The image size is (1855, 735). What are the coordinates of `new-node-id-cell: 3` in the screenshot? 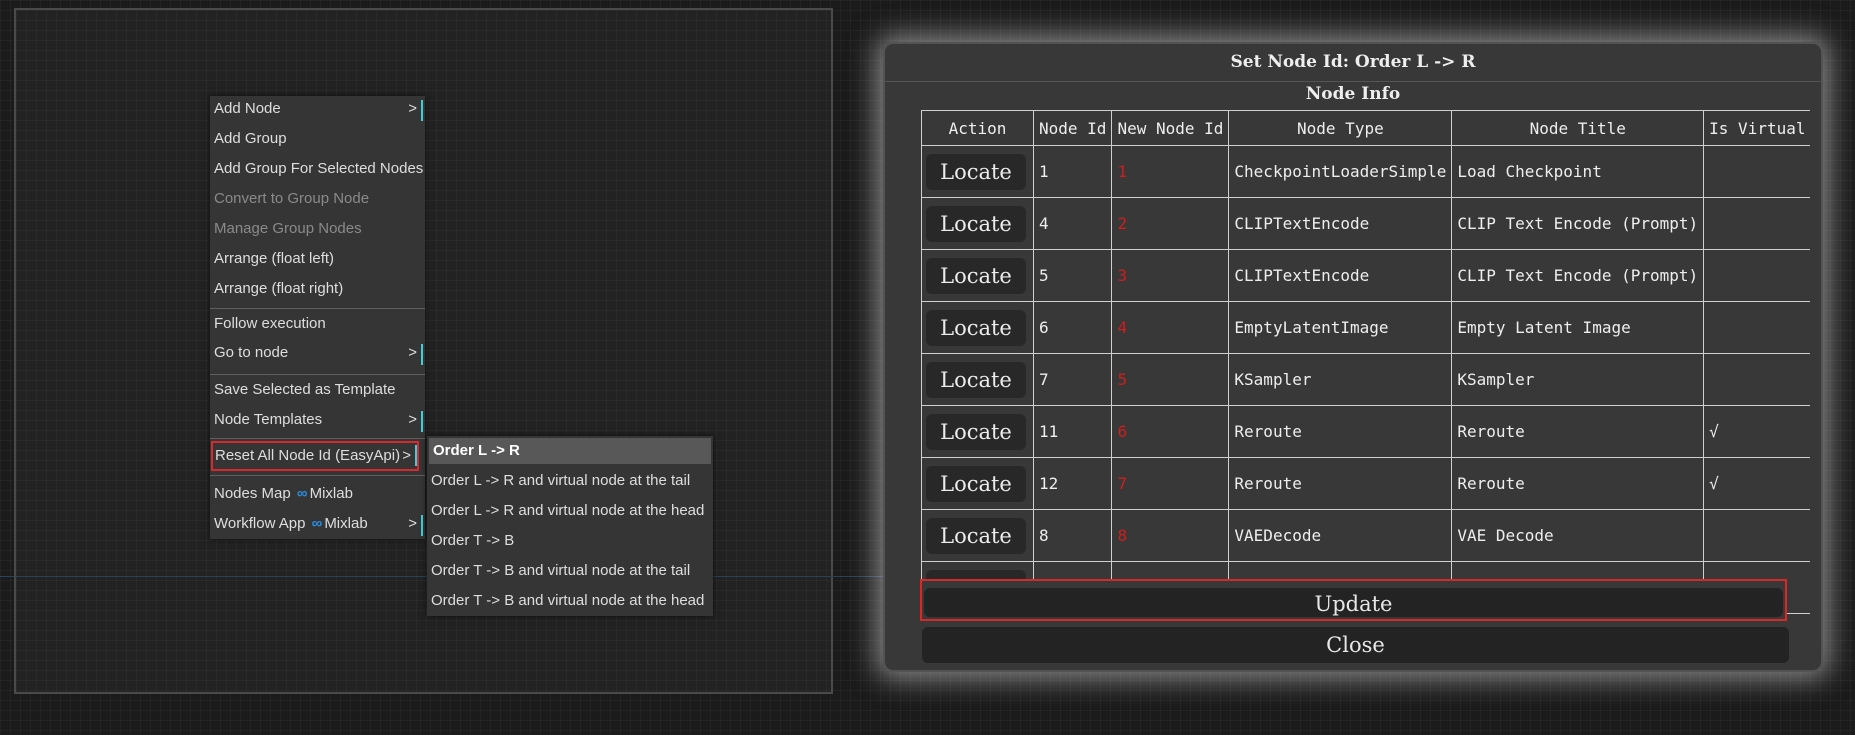 It's located at (1170, 275).